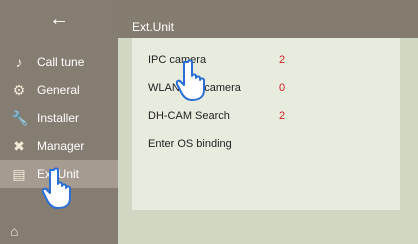 The width and height of the screenshot is (418, 244). What do you see at coordinates (19, 62) in the screenshot?
I see `music-note-icon: ♪` at bounding box center [19, 62].